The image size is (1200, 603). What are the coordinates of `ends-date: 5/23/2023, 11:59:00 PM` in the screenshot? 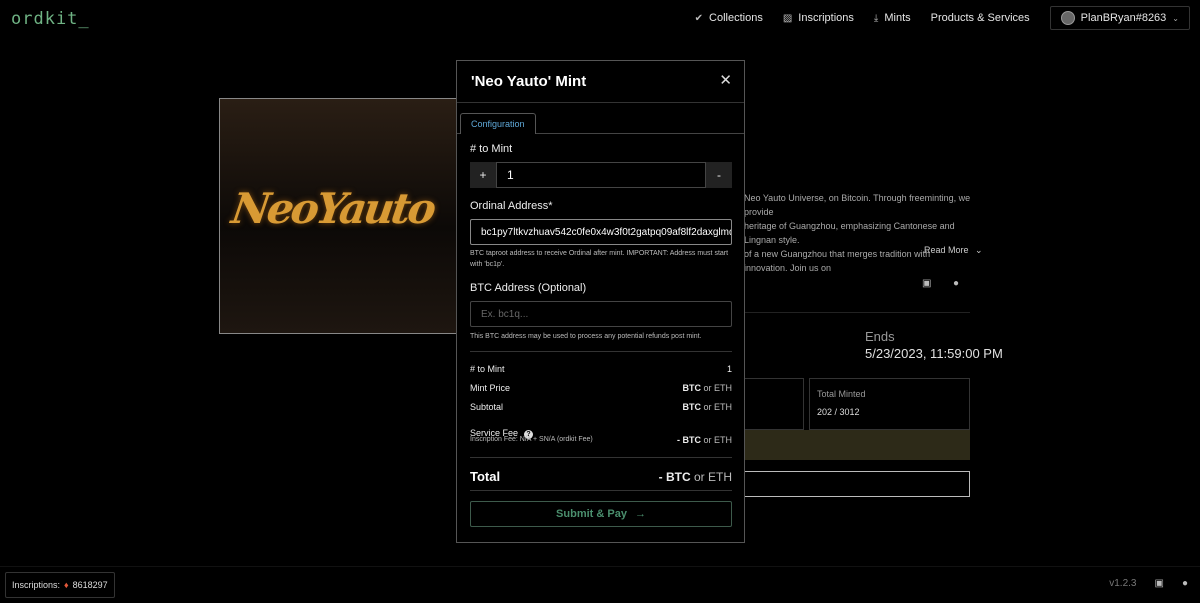 It's located at (934, 353).